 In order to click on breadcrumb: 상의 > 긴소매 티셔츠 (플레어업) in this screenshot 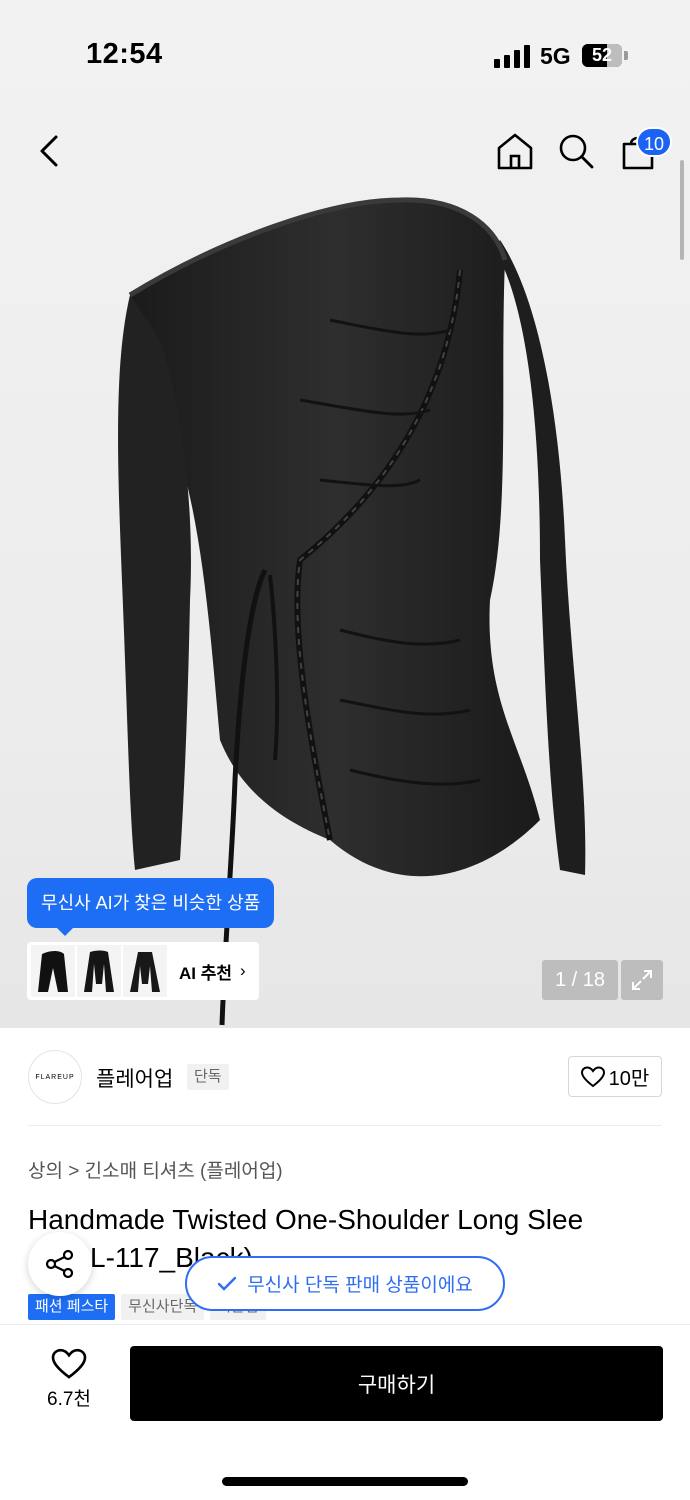, I will do `click(155, 1169)`.